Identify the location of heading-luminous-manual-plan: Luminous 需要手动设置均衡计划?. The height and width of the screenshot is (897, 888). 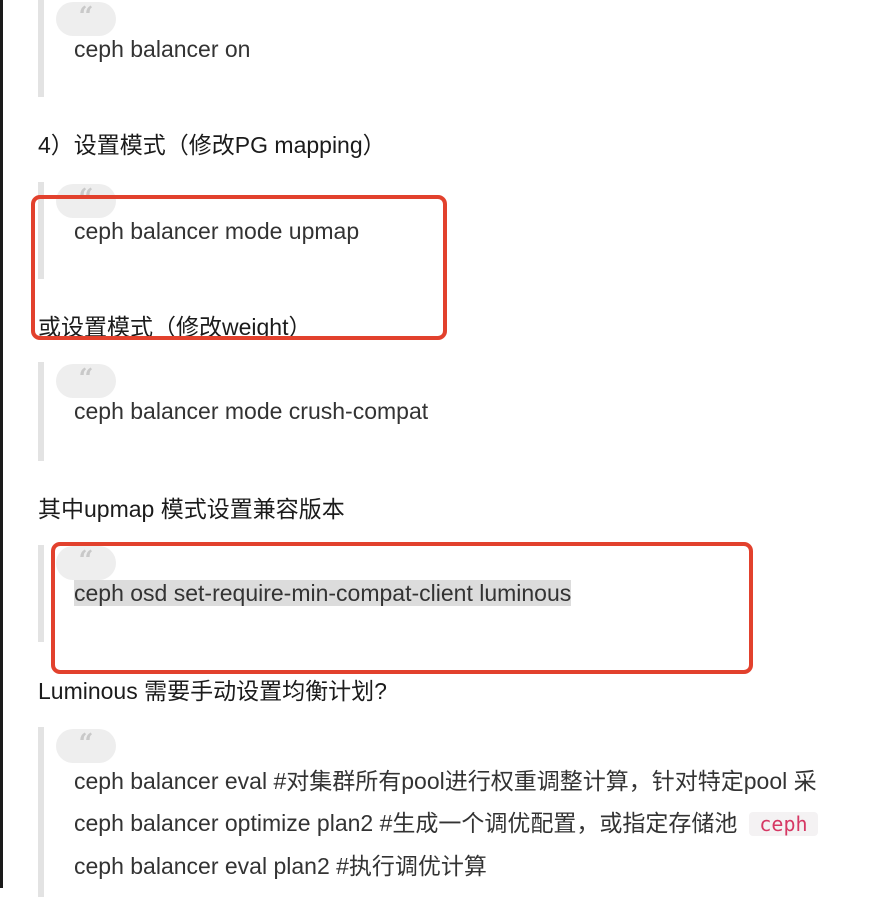
(212, 691).